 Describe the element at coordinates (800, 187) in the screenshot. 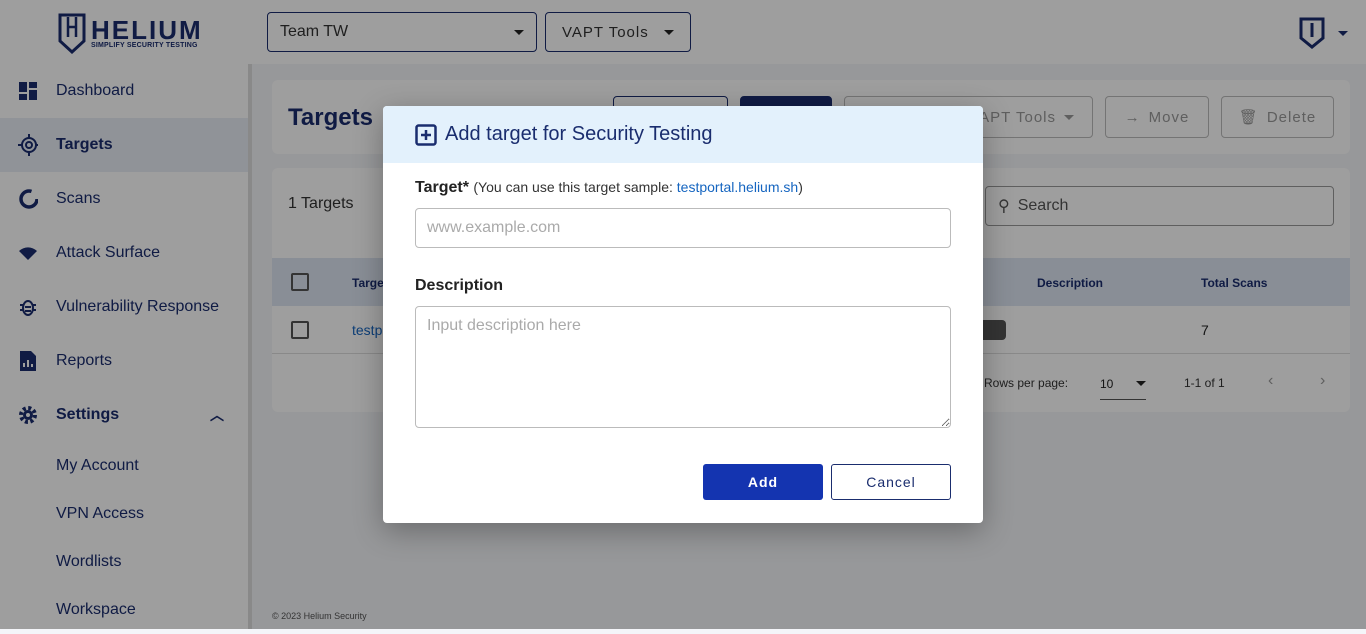

I see `hint-suffix: )` at that location.